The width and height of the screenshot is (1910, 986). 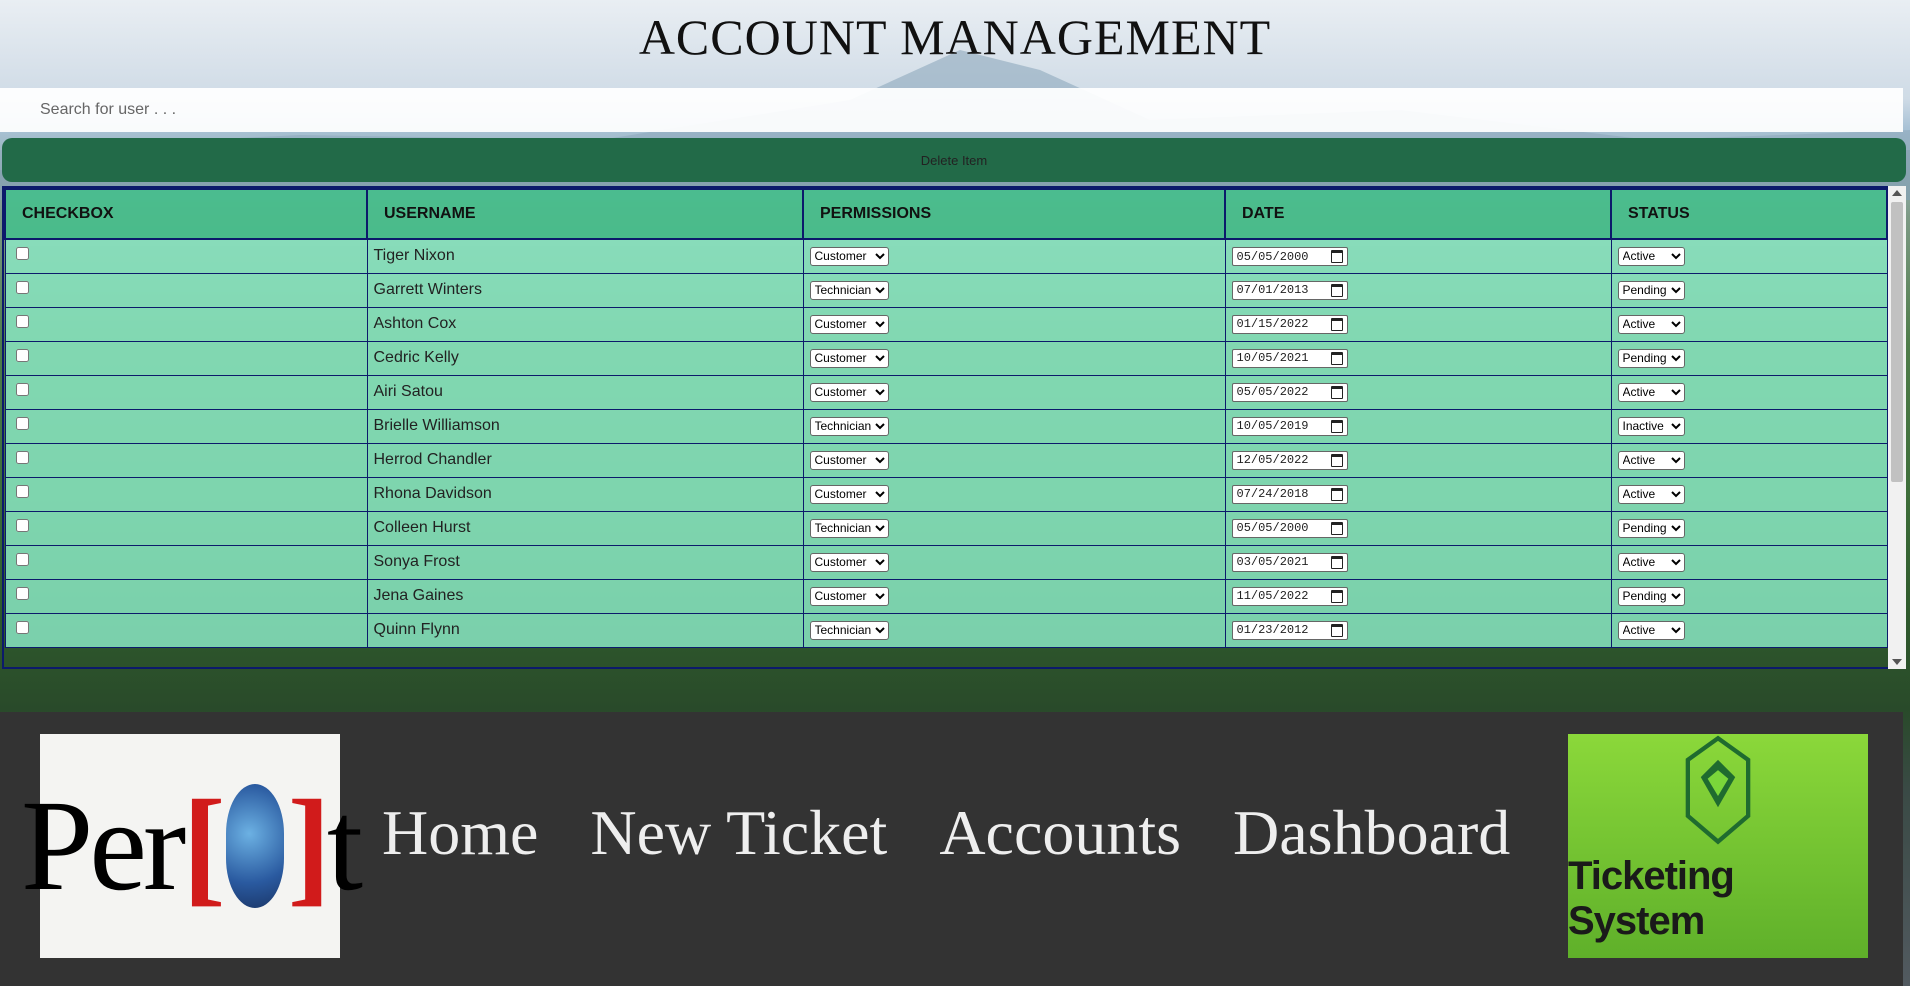 I want to click on date-input: 07/24/2018, so click(x=1289, y=494).